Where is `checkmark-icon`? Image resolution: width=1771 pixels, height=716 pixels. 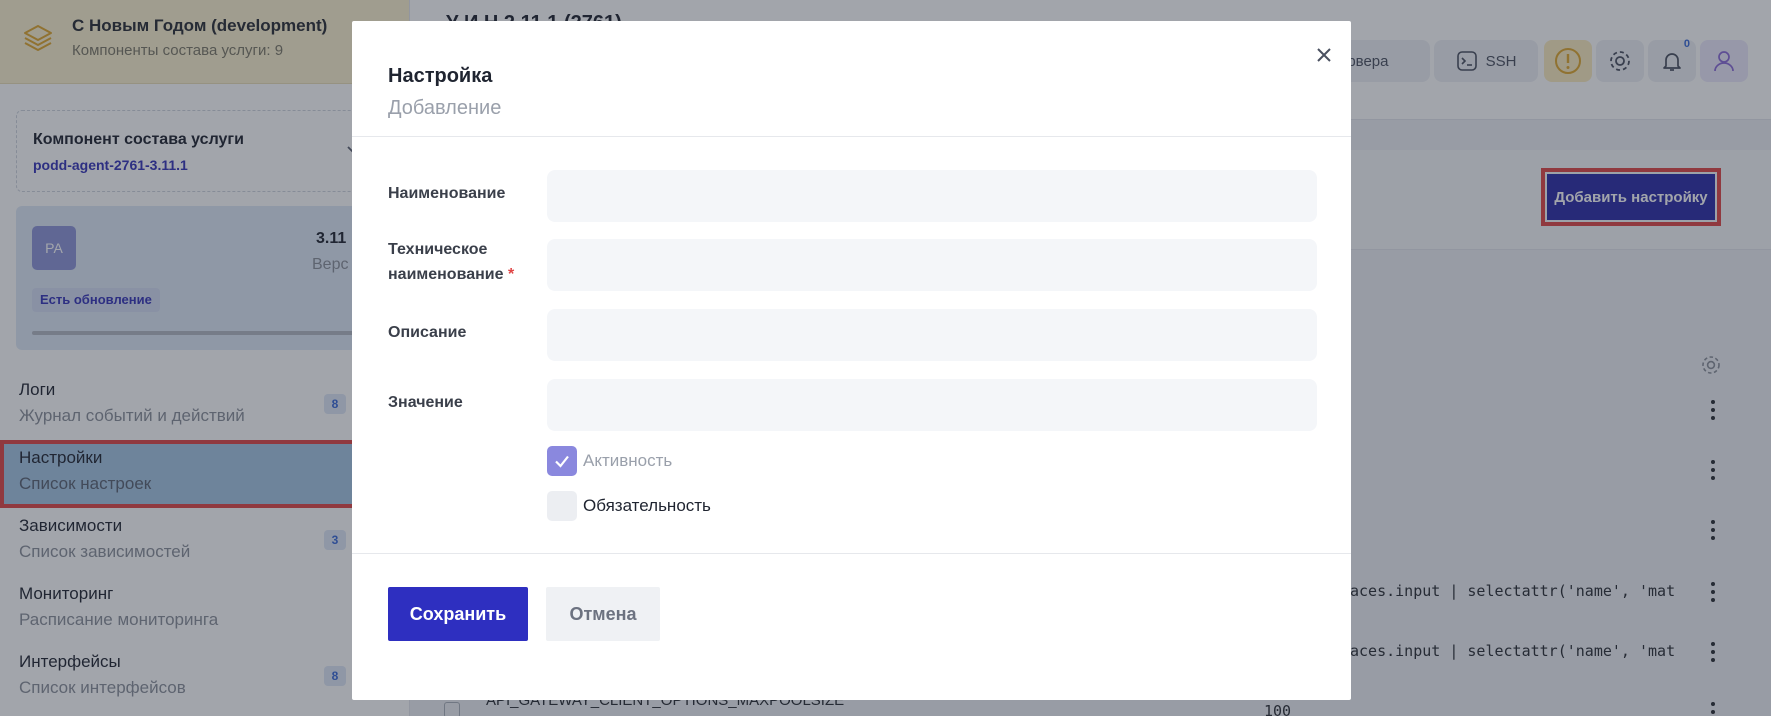
checkmark-icon is located at coordinates (562, 461).